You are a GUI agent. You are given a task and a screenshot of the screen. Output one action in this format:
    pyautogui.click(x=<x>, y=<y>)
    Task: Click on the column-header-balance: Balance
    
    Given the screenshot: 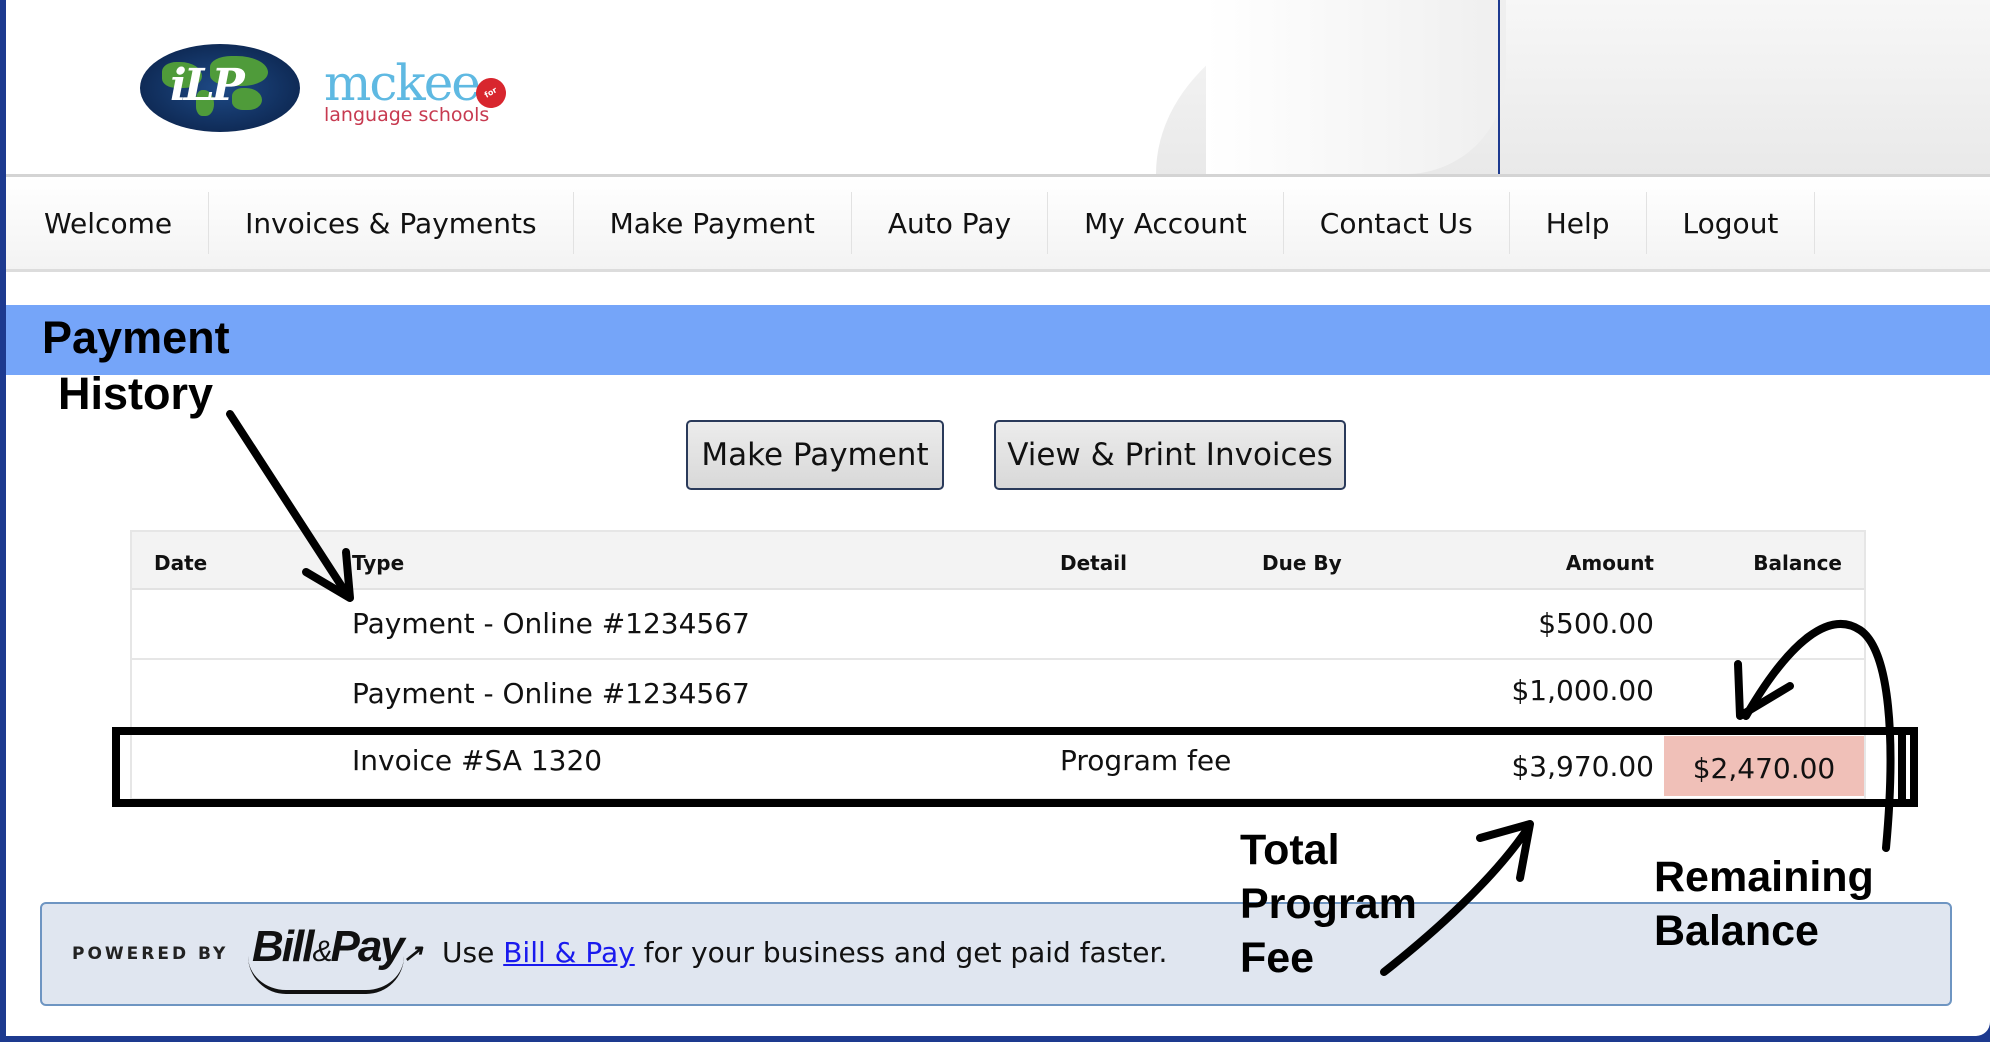 What is the action you would take?
    pyautogui.click(x=1797, y=560)
    